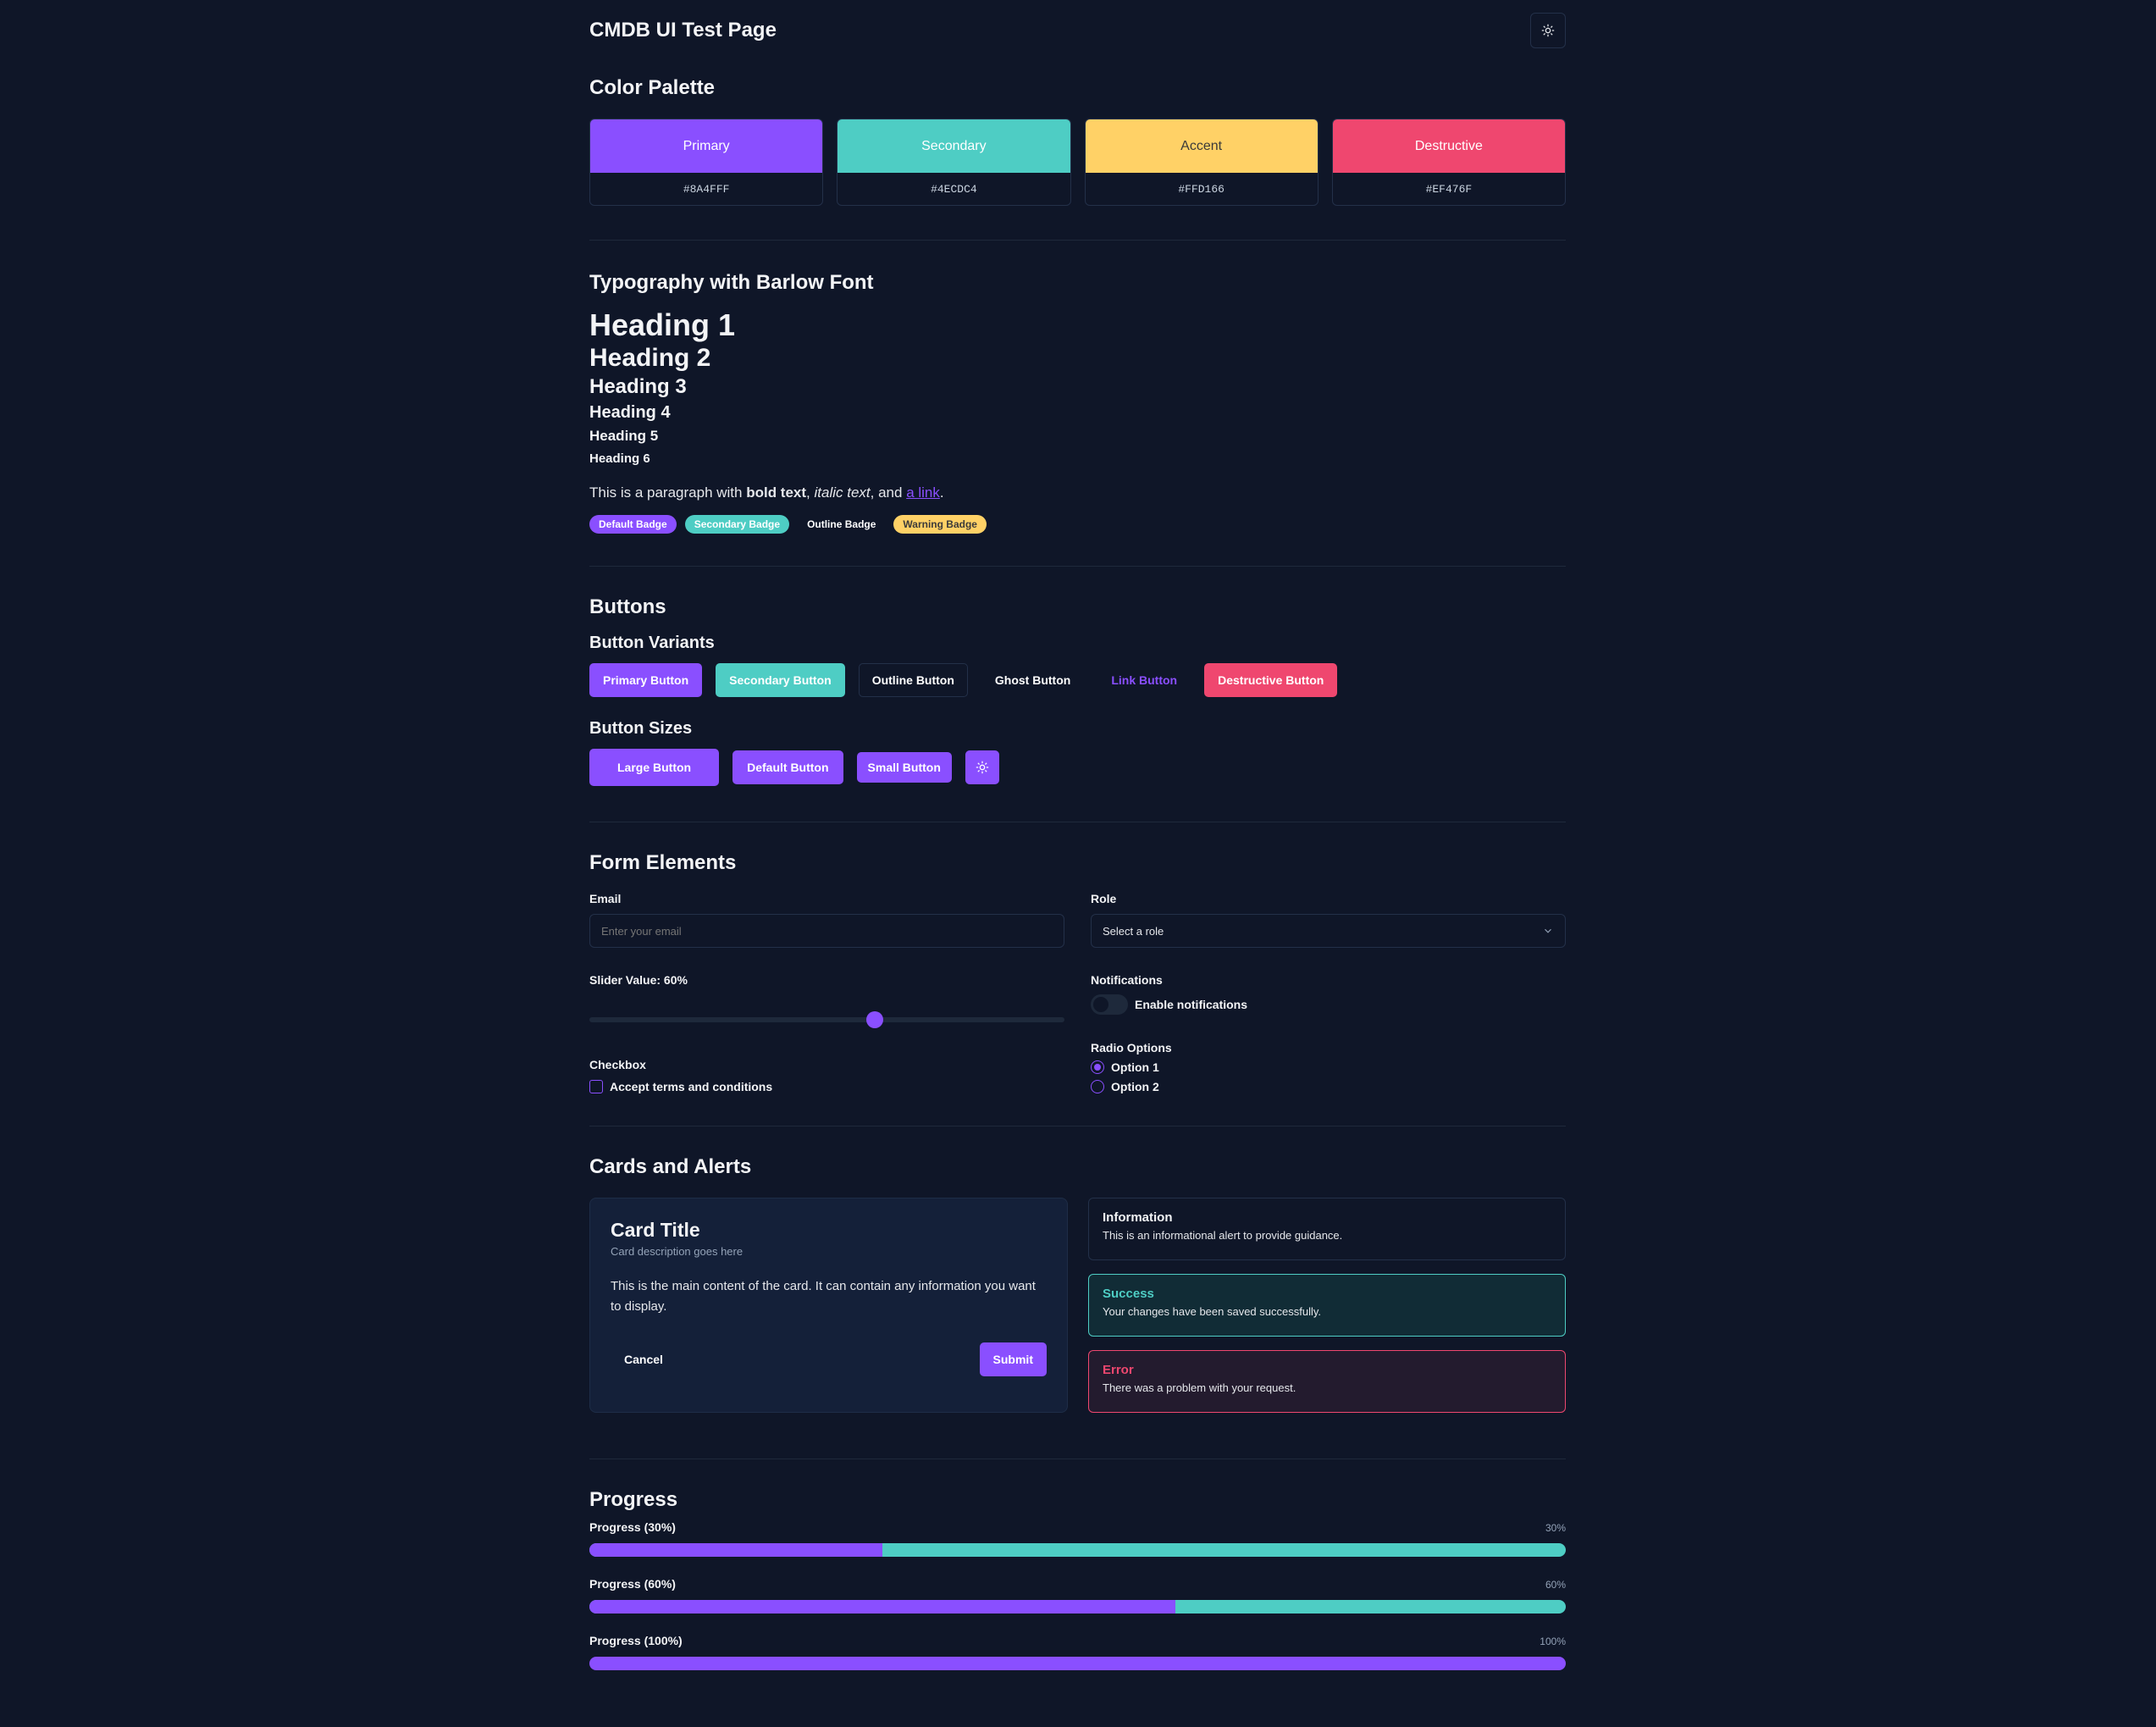 The width and height of the screenshot is (2156, 1727). I want to click on email-field-group: Email, so click(826, 920).